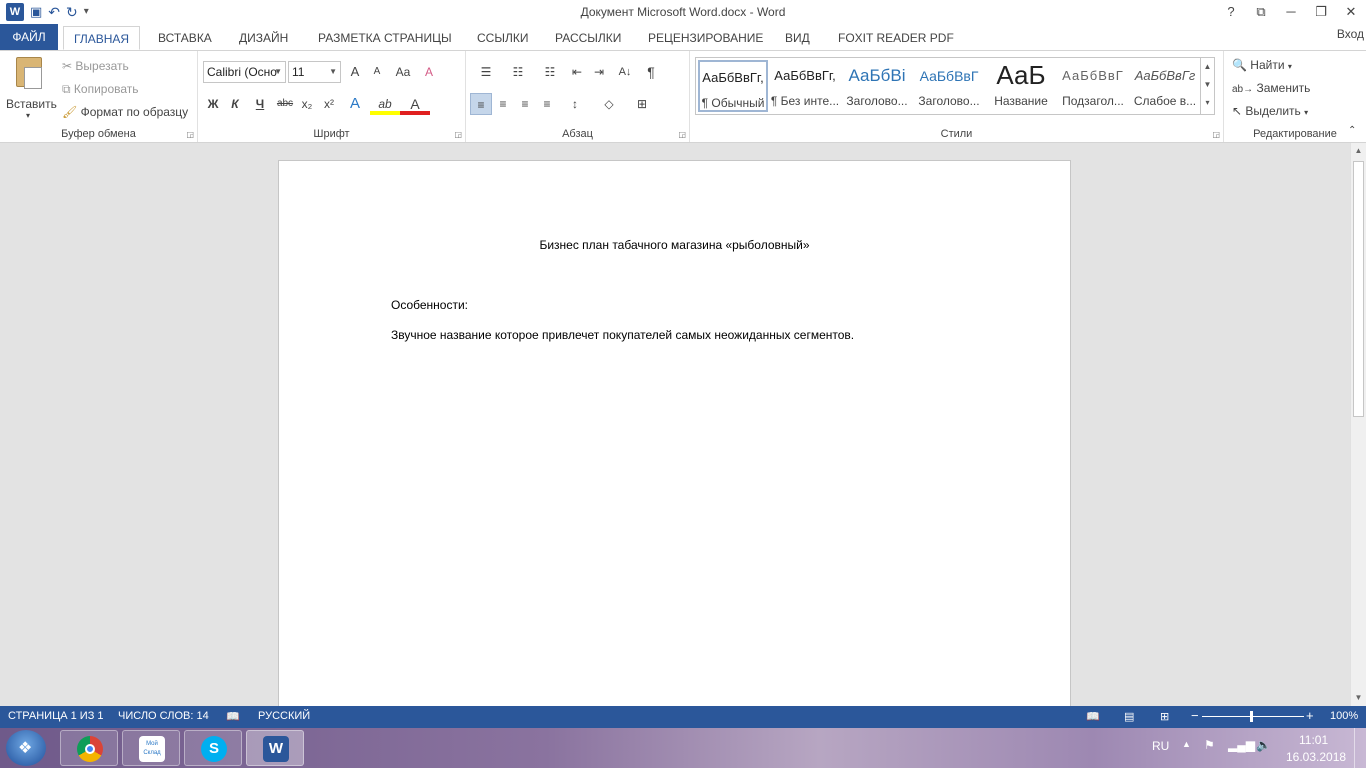 The image size is (1366, 768). What do you see at coordinates (1350, 34) in the screenshot?
I see `sign-in-link: Вход` at bounding box center [1350, 34].